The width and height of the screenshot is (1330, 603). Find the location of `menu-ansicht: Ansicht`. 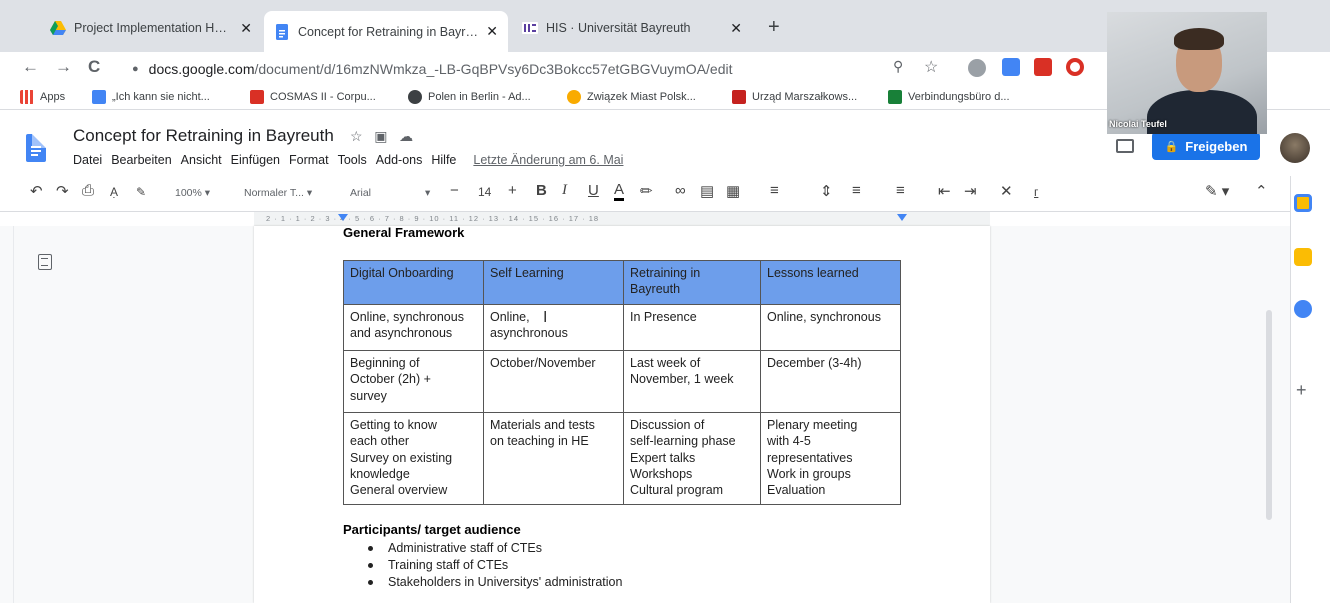

menu-ansicht: Ansicht is located at coordinates (201, 160).